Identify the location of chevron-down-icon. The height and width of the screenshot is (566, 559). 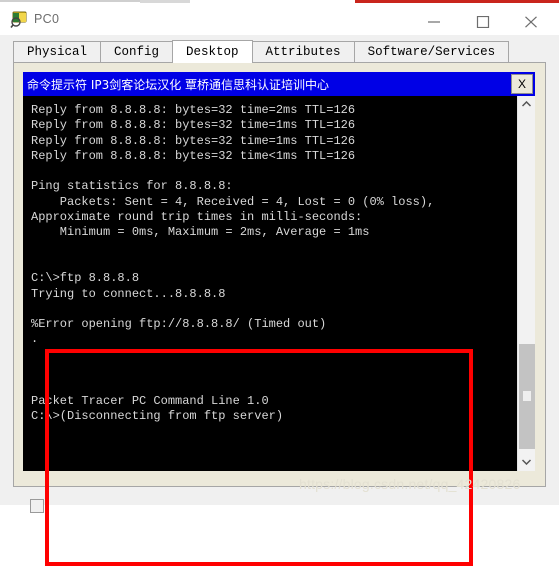
(526, 462).